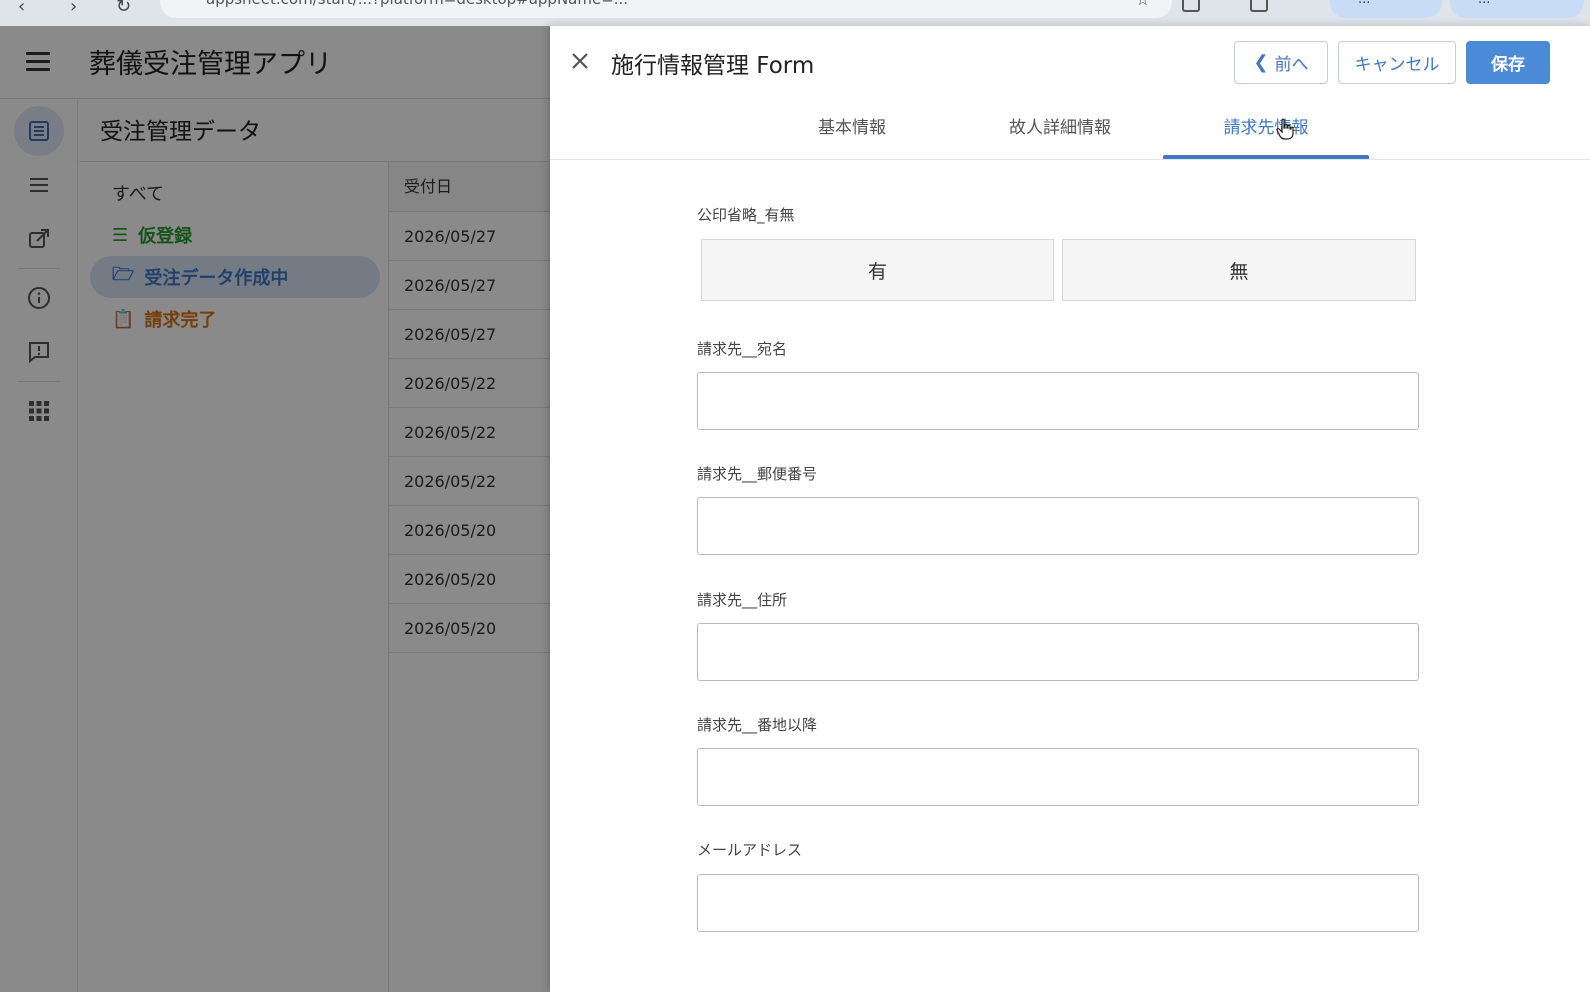 The image size is (1590, 992). What do you see at coordinates (1058, 903) in the screenshot?
I see `email-input` at bounding box center [1058, 903].